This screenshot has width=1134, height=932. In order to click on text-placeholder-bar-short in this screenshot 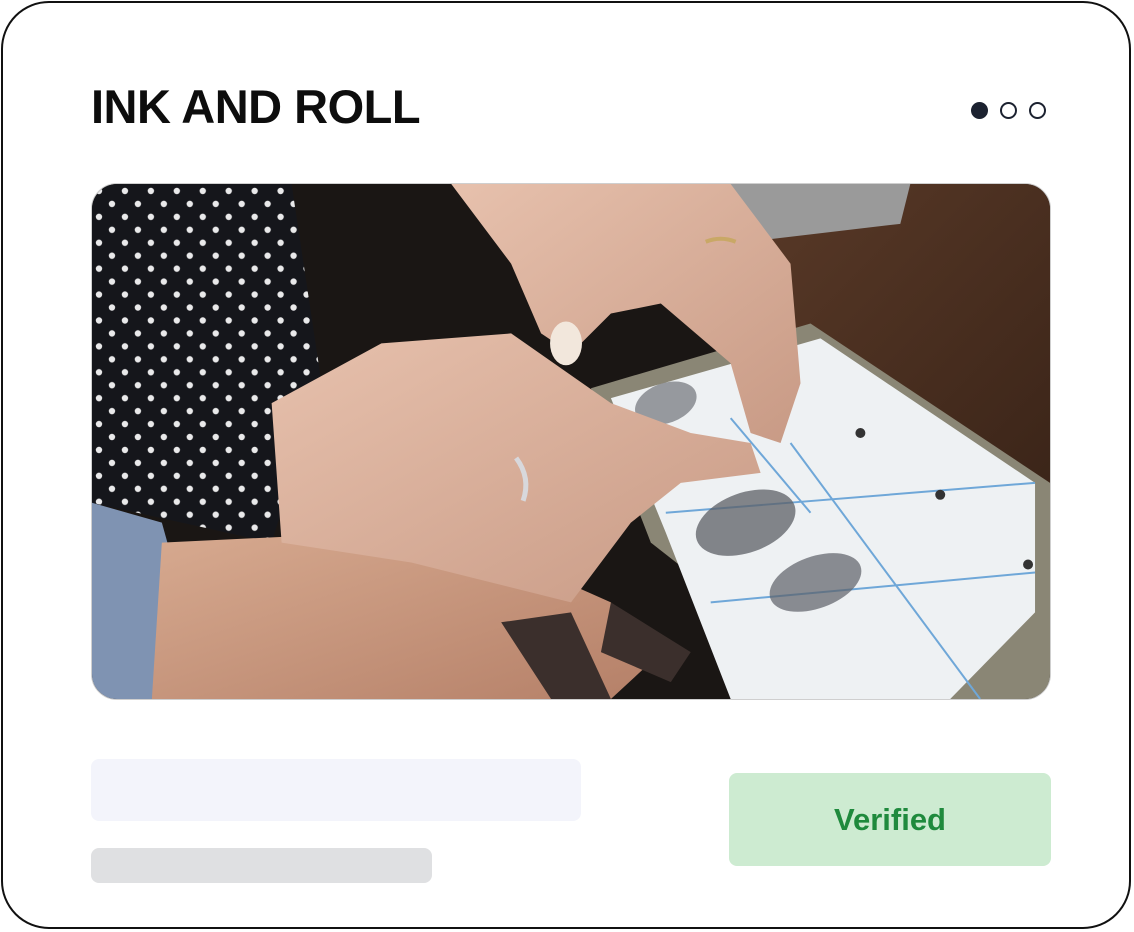, I will do `click(261, 865)`.